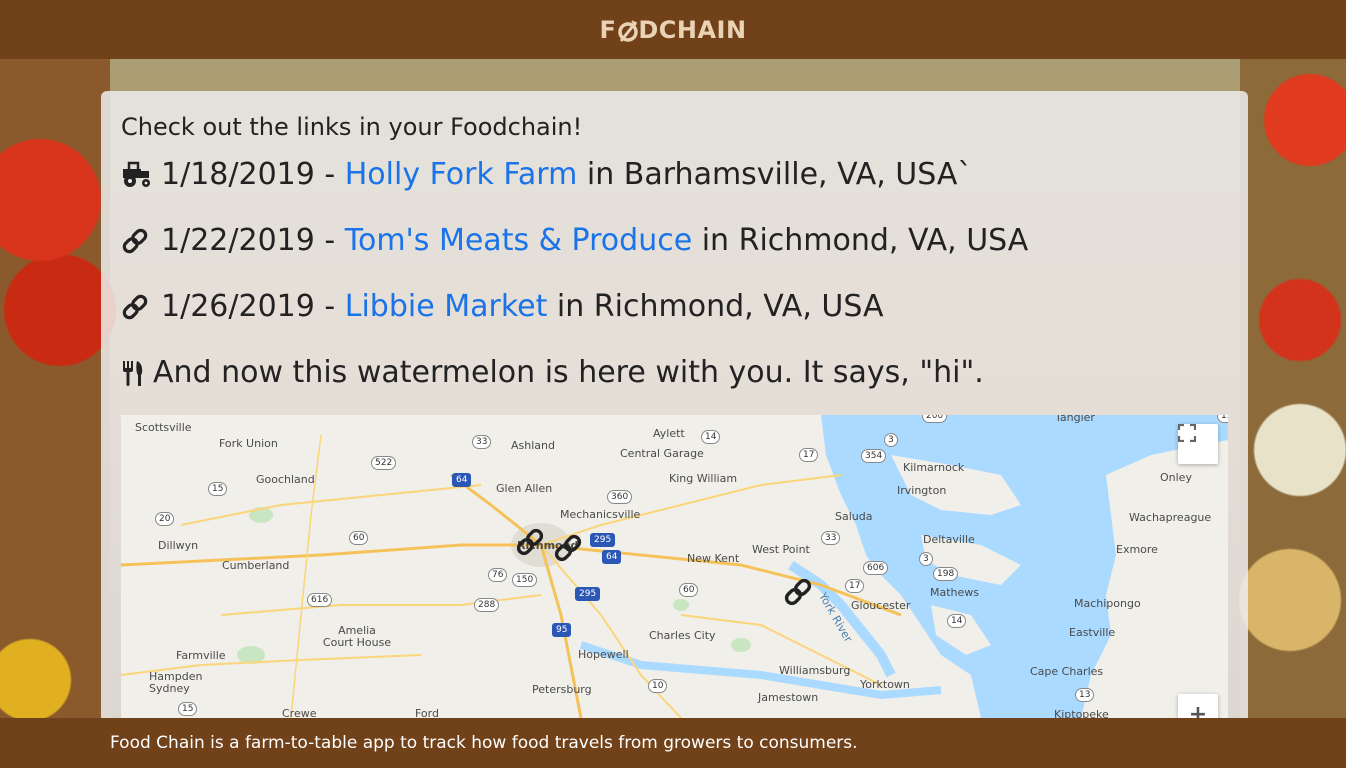 This screenshot has width=1346, height=768. What do you see at coordinates (176, 682) in the screenshot?
I see `map-label-town: Hampden Sydney` at bounding box center [176, 682].